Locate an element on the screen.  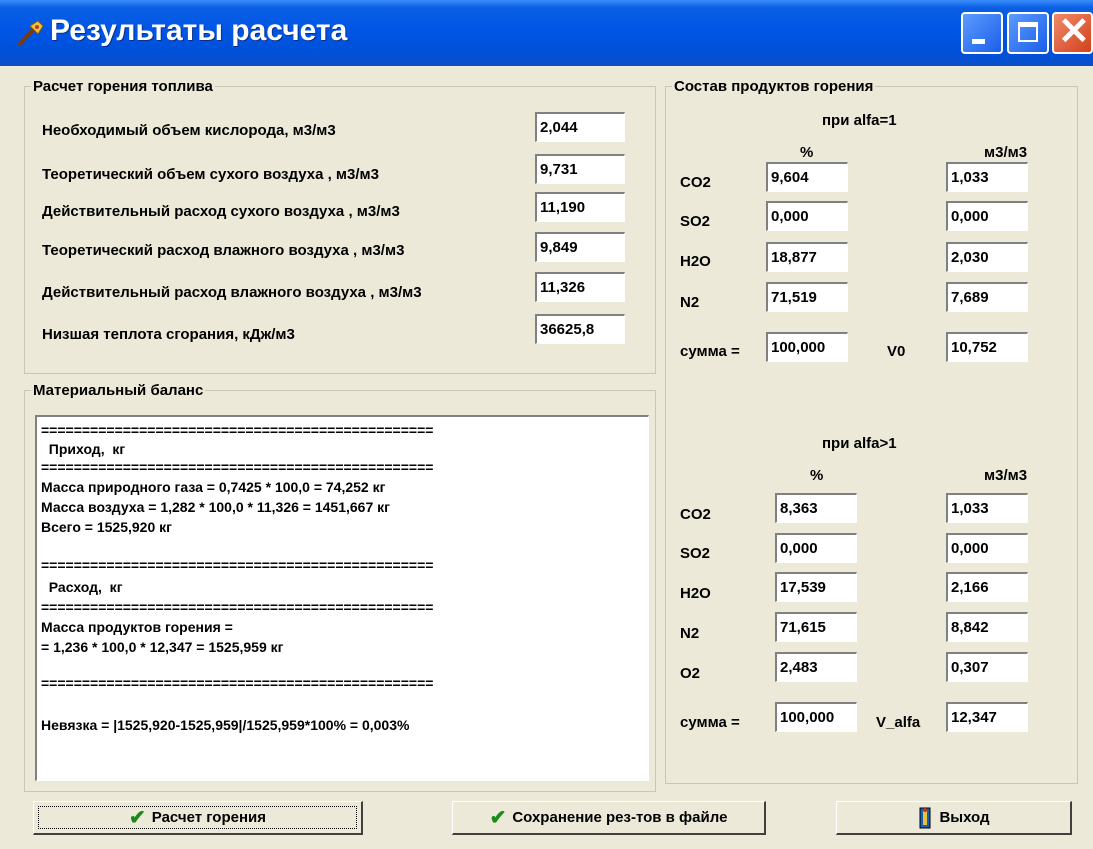
alfa2-h2o-label: H2O is located at coordinates (695, 593).